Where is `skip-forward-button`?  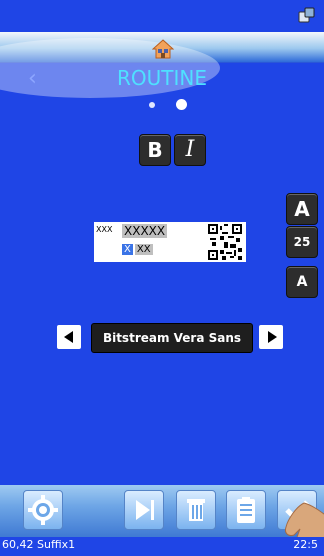 skip-forward-button is located at coordinates (144, 510).